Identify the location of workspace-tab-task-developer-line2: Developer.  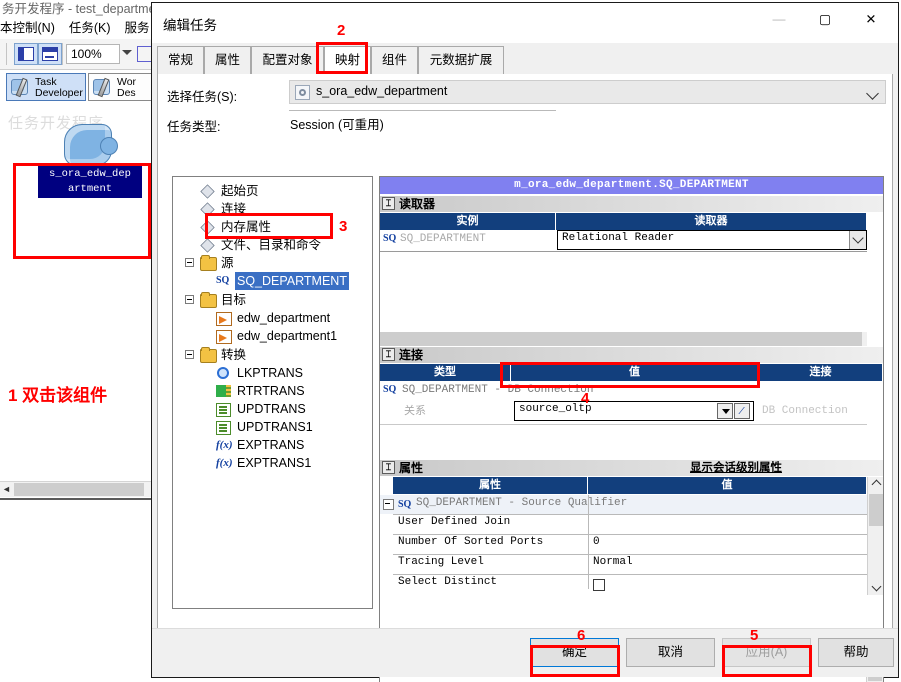
(59, 93).